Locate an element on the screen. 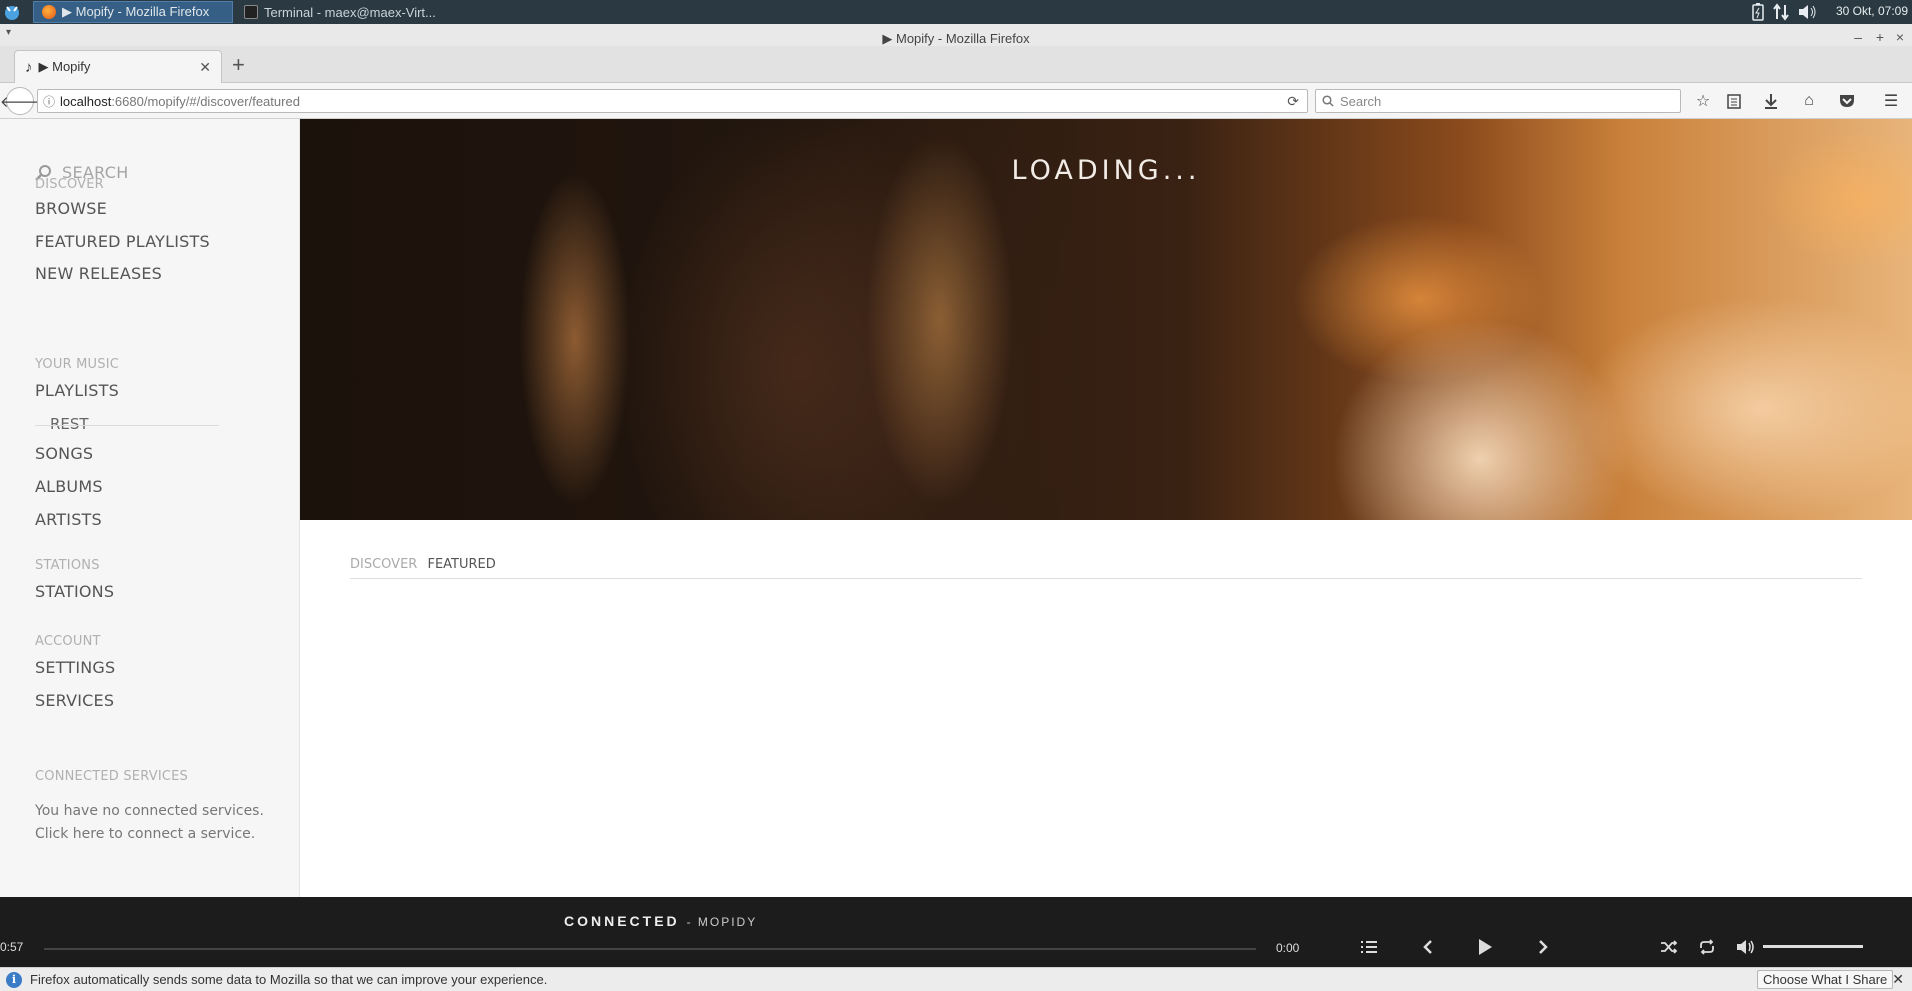  time-elapsed: 0:57 is located at coordinates (12, 947).